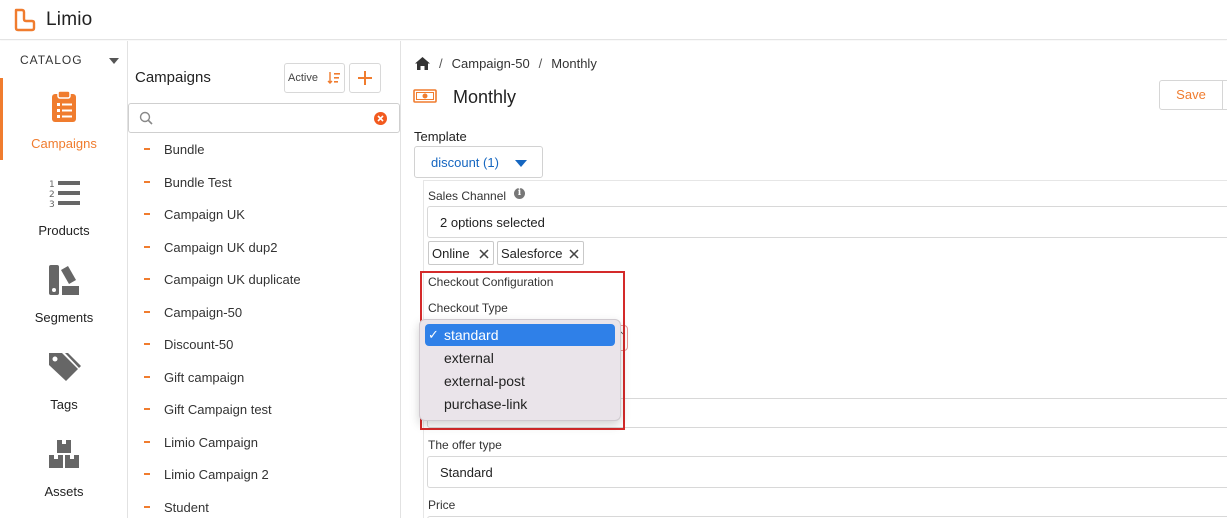 The height and width of the screenshot is (518, 1227). Describe the element at coordinates (264, 215) in the screenshot. I see `campaign-list-item: Campaign UK` at that location.